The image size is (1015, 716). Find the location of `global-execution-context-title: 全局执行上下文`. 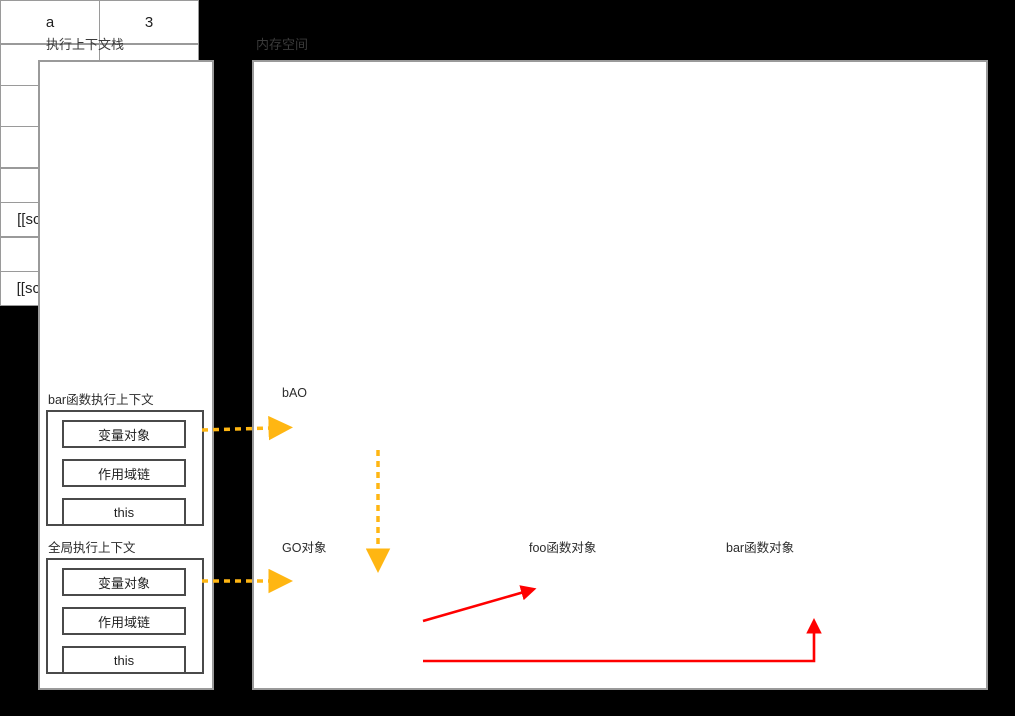

global-execution-context-title: 全局执行上下文 is located at coordinates (92, 548).